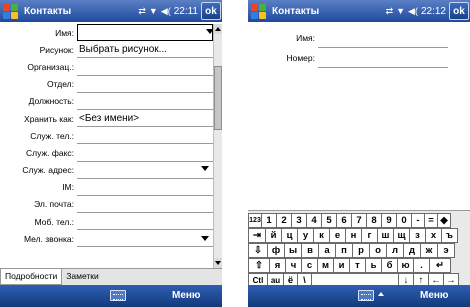  What do you see at coordinates (378, 250) in the screenshot?
I see `key: о` at bounding box center [378, 250].